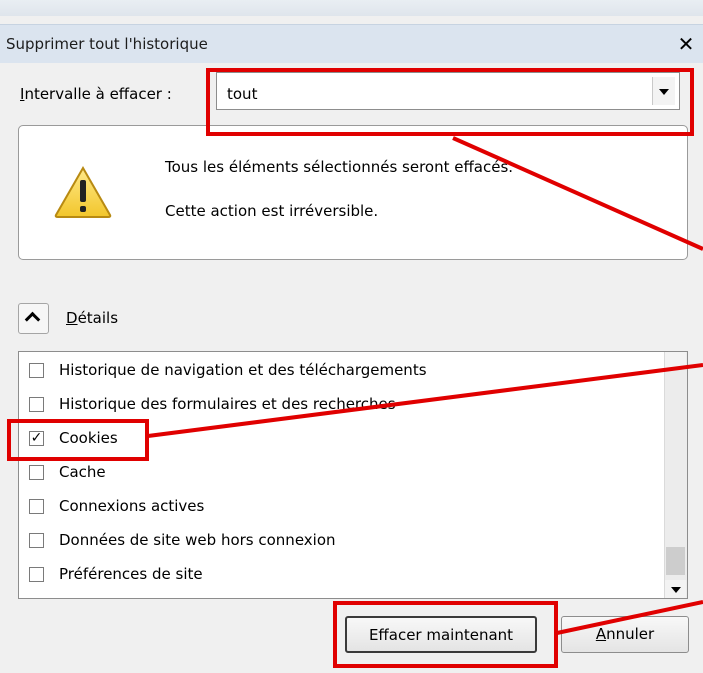  What do you see at coordinates (577, 193) in the screenshot?
I see `annotation-line-interval` at bounding box center [577, 193].